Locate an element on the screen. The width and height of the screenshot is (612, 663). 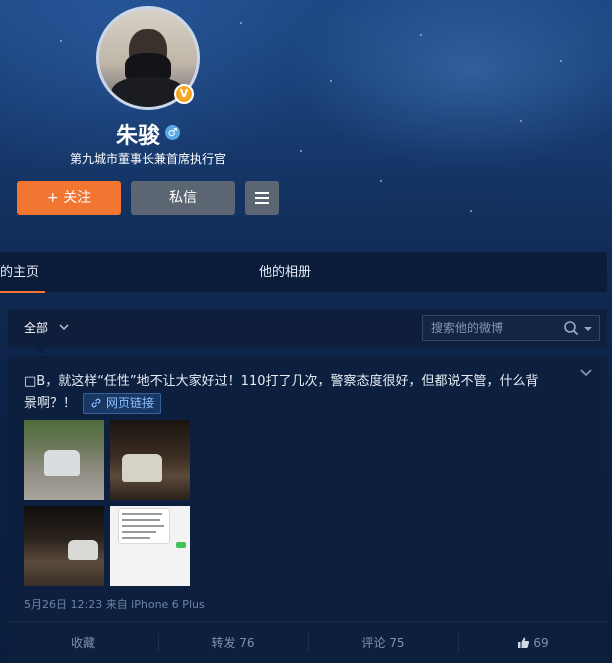
verified-badge-icon: V is located at coordinates (184, 94).